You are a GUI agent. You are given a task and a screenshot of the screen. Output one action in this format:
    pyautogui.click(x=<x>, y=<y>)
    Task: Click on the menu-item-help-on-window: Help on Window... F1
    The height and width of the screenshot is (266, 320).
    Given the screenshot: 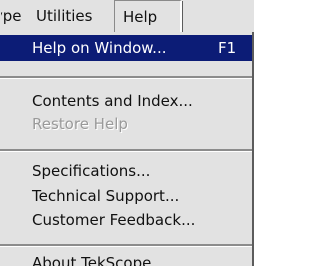 What is the action you would take?
    pyautogui.click(x=126, y=48)
    